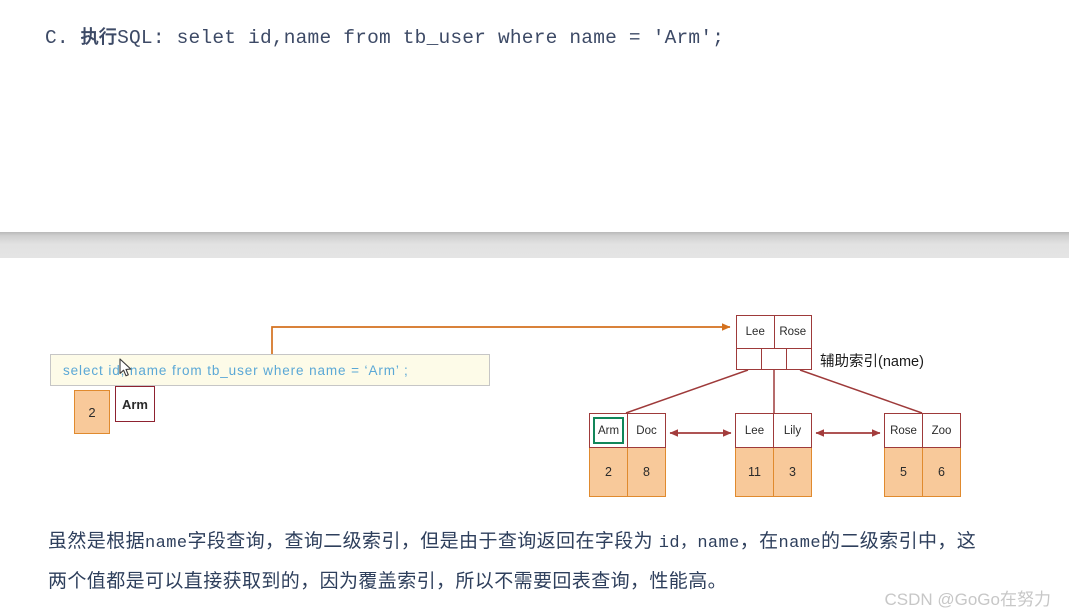  What do you see at coordinates (754, 472) in the screenshot?
I see `leaf-value-cell: 11` at bounding box center [754, 472].